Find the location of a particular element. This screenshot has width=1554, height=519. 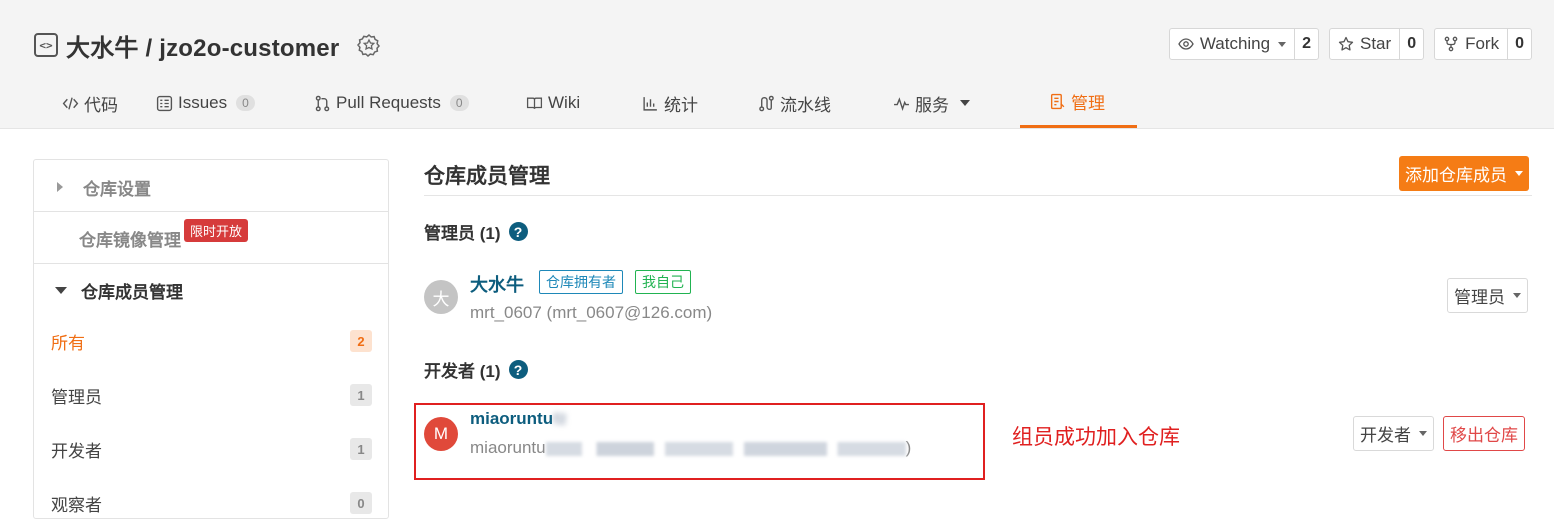

tab-manage: 管理 is located at coordinates (1078, 103).